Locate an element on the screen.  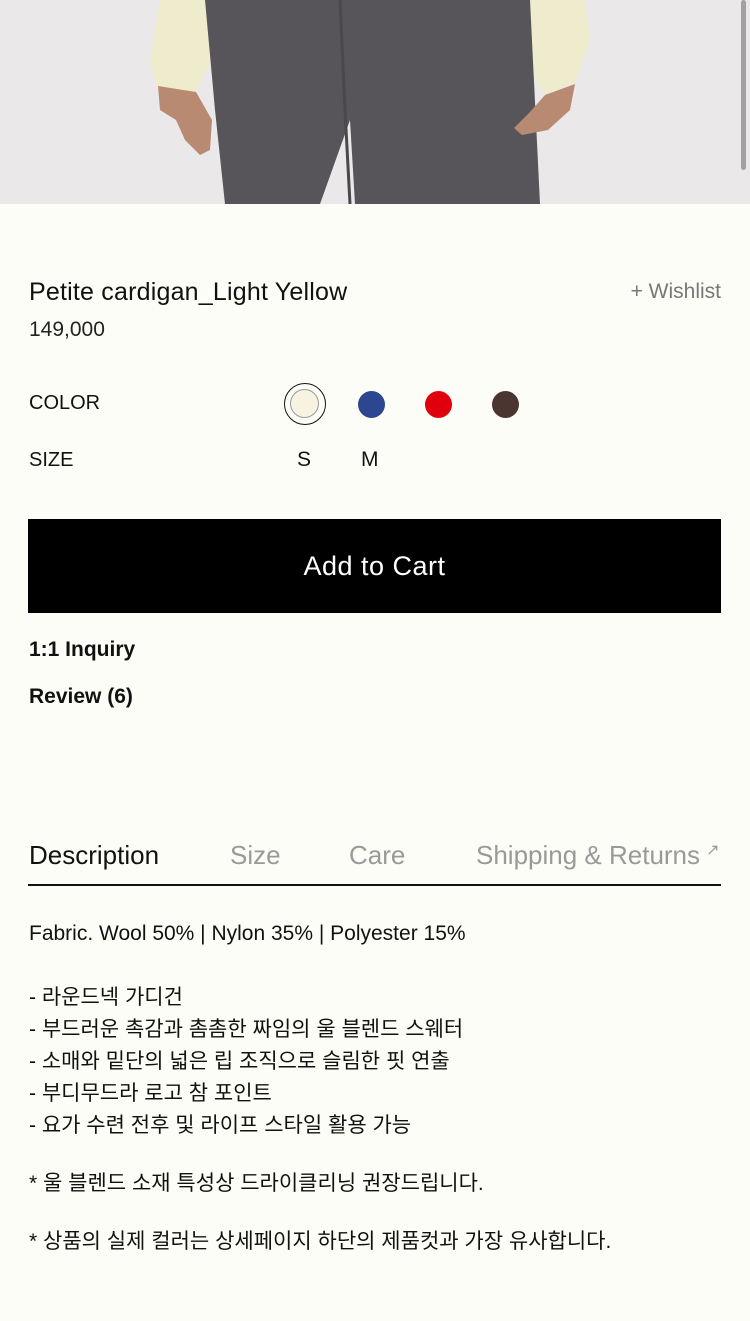
color-swatch-navy is located at coordinates (371, 404).